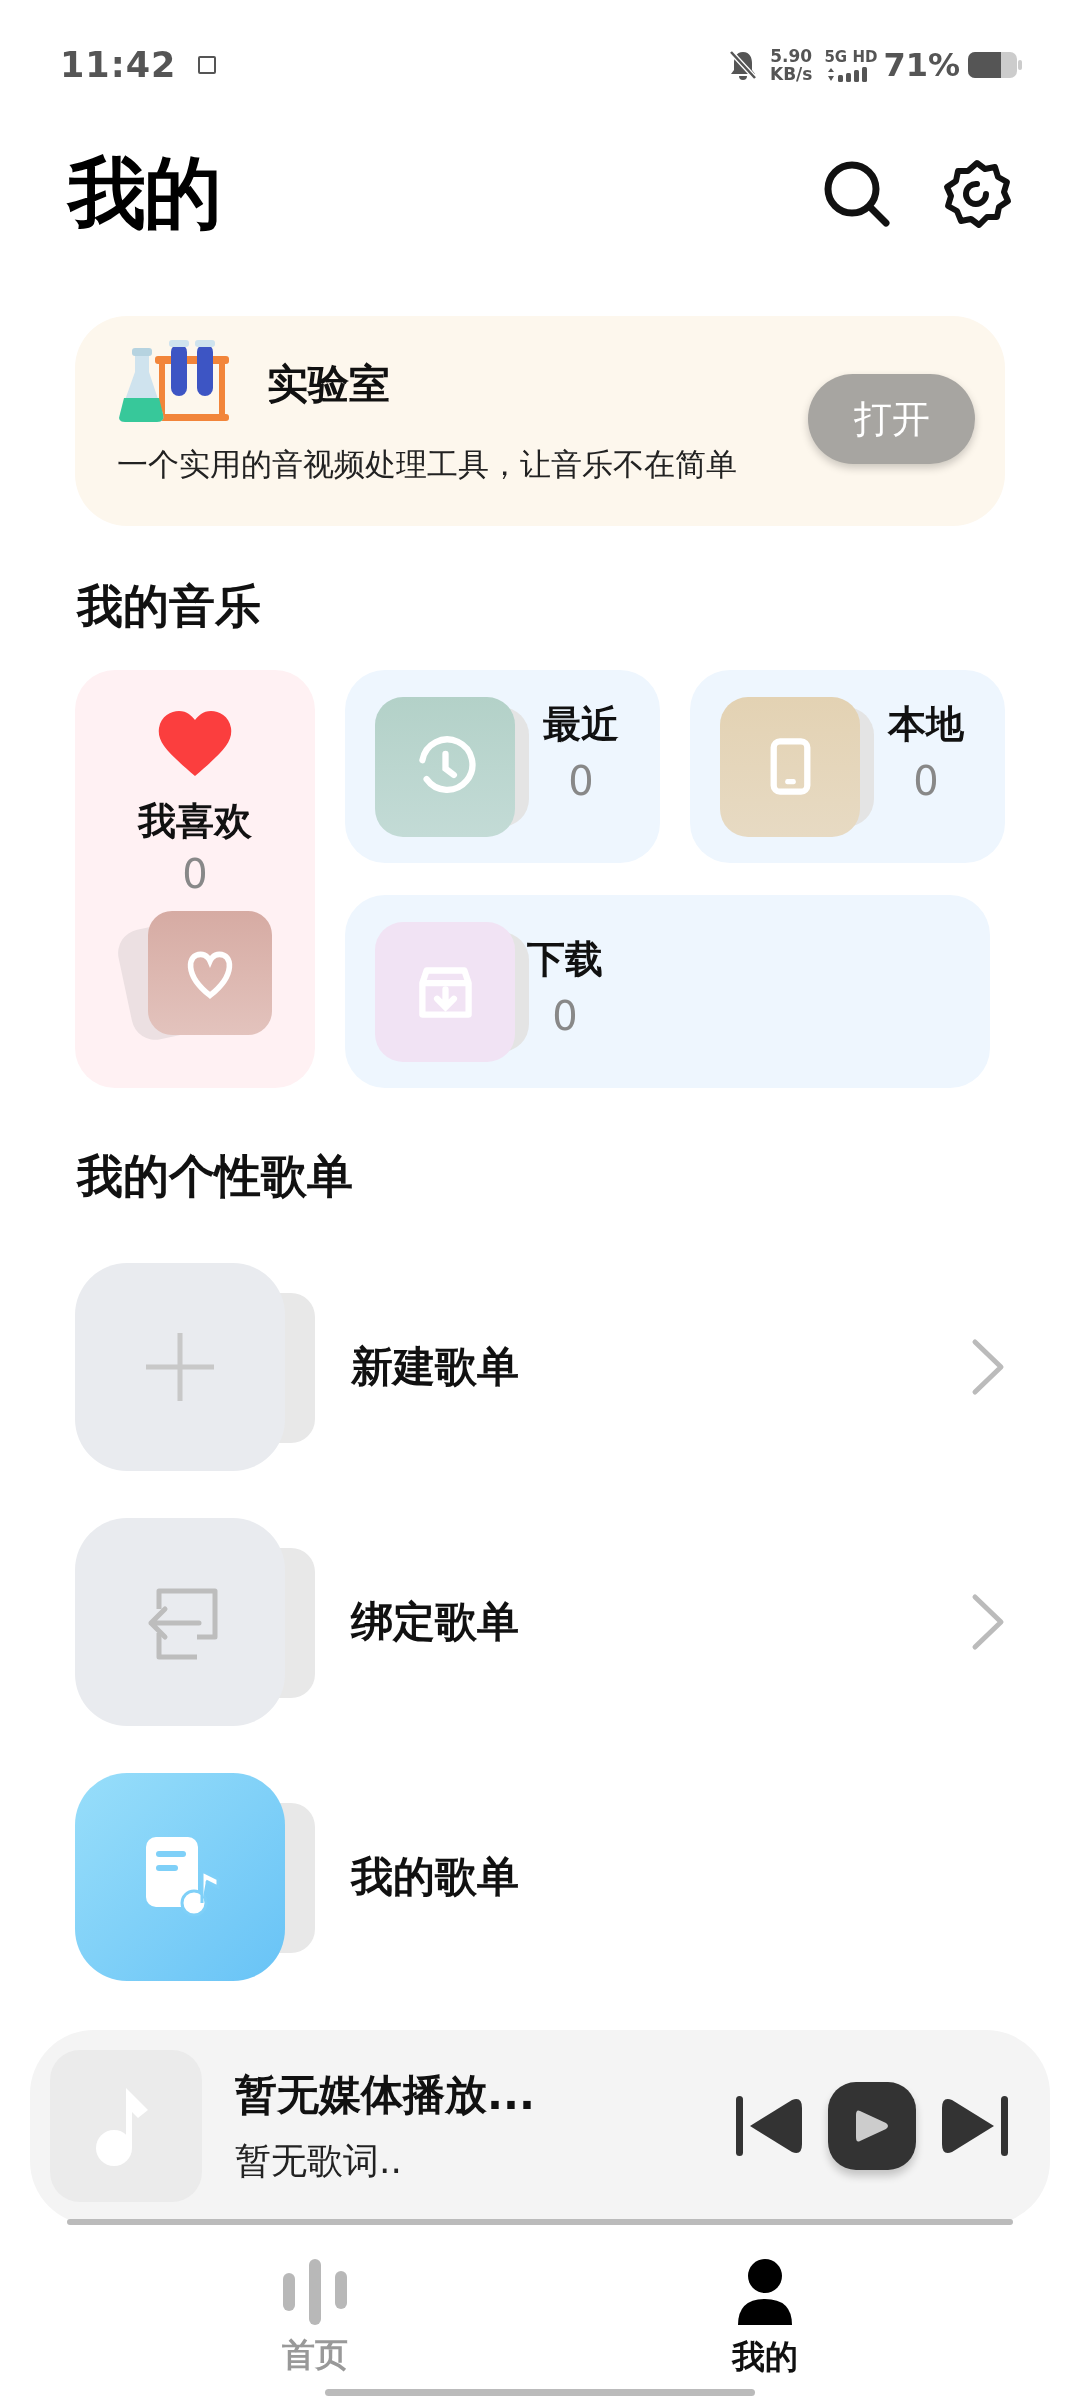 Image resolution: width=1080 pixels, height=2408 pixels. What do you see at coordinates (661, 1622) in the screenshot?
I see `playlist-label: 绑定歌单` at bounding box center [661, 1622].